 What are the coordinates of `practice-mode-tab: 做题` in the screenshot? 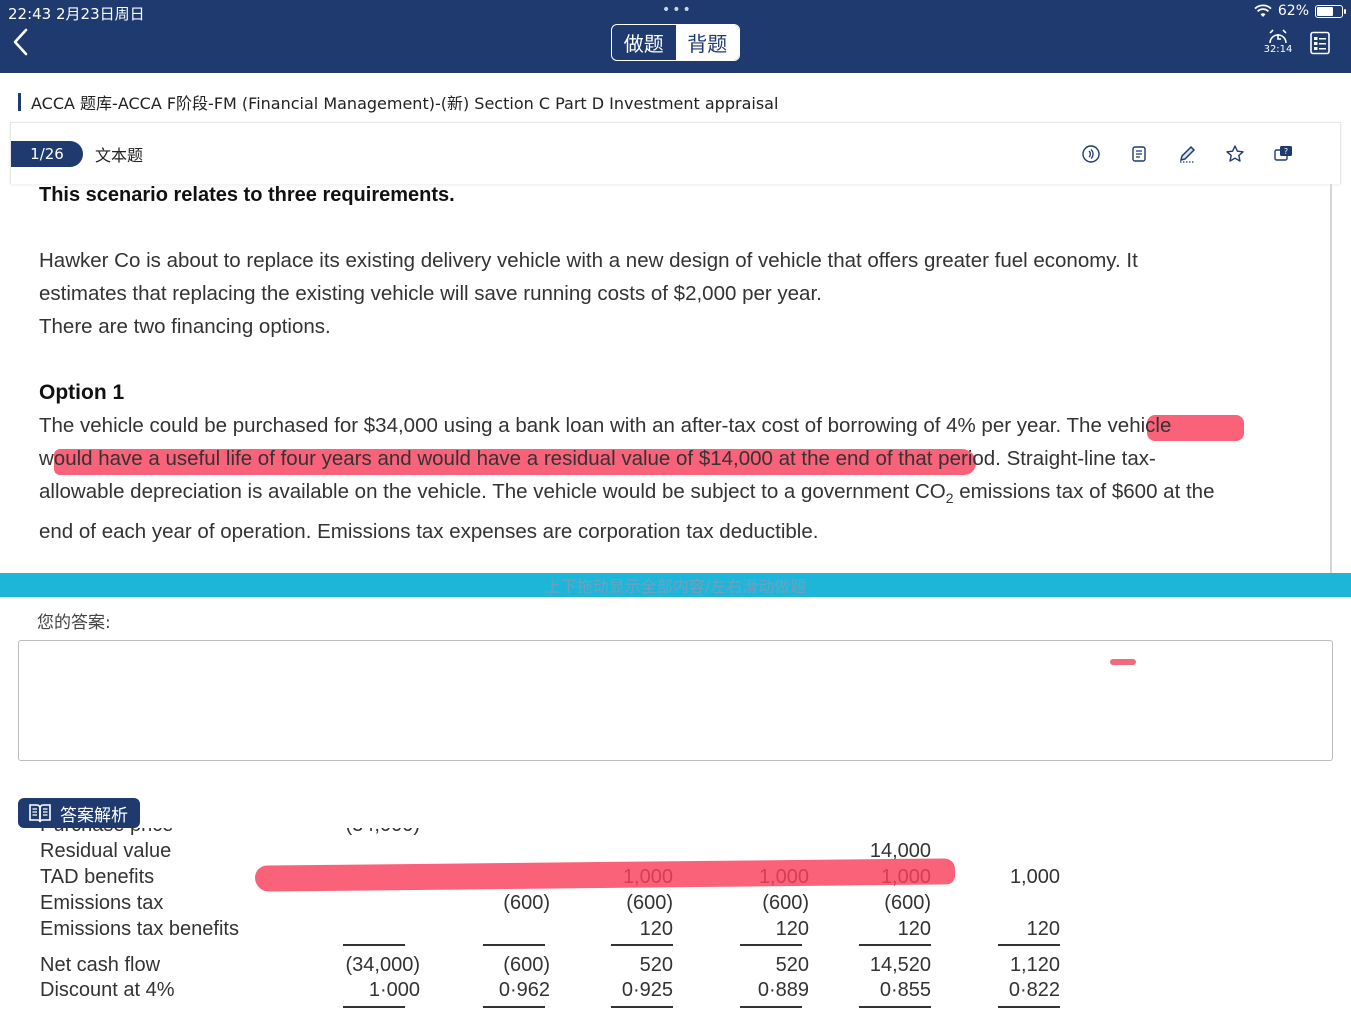 It's located at (644, 42).